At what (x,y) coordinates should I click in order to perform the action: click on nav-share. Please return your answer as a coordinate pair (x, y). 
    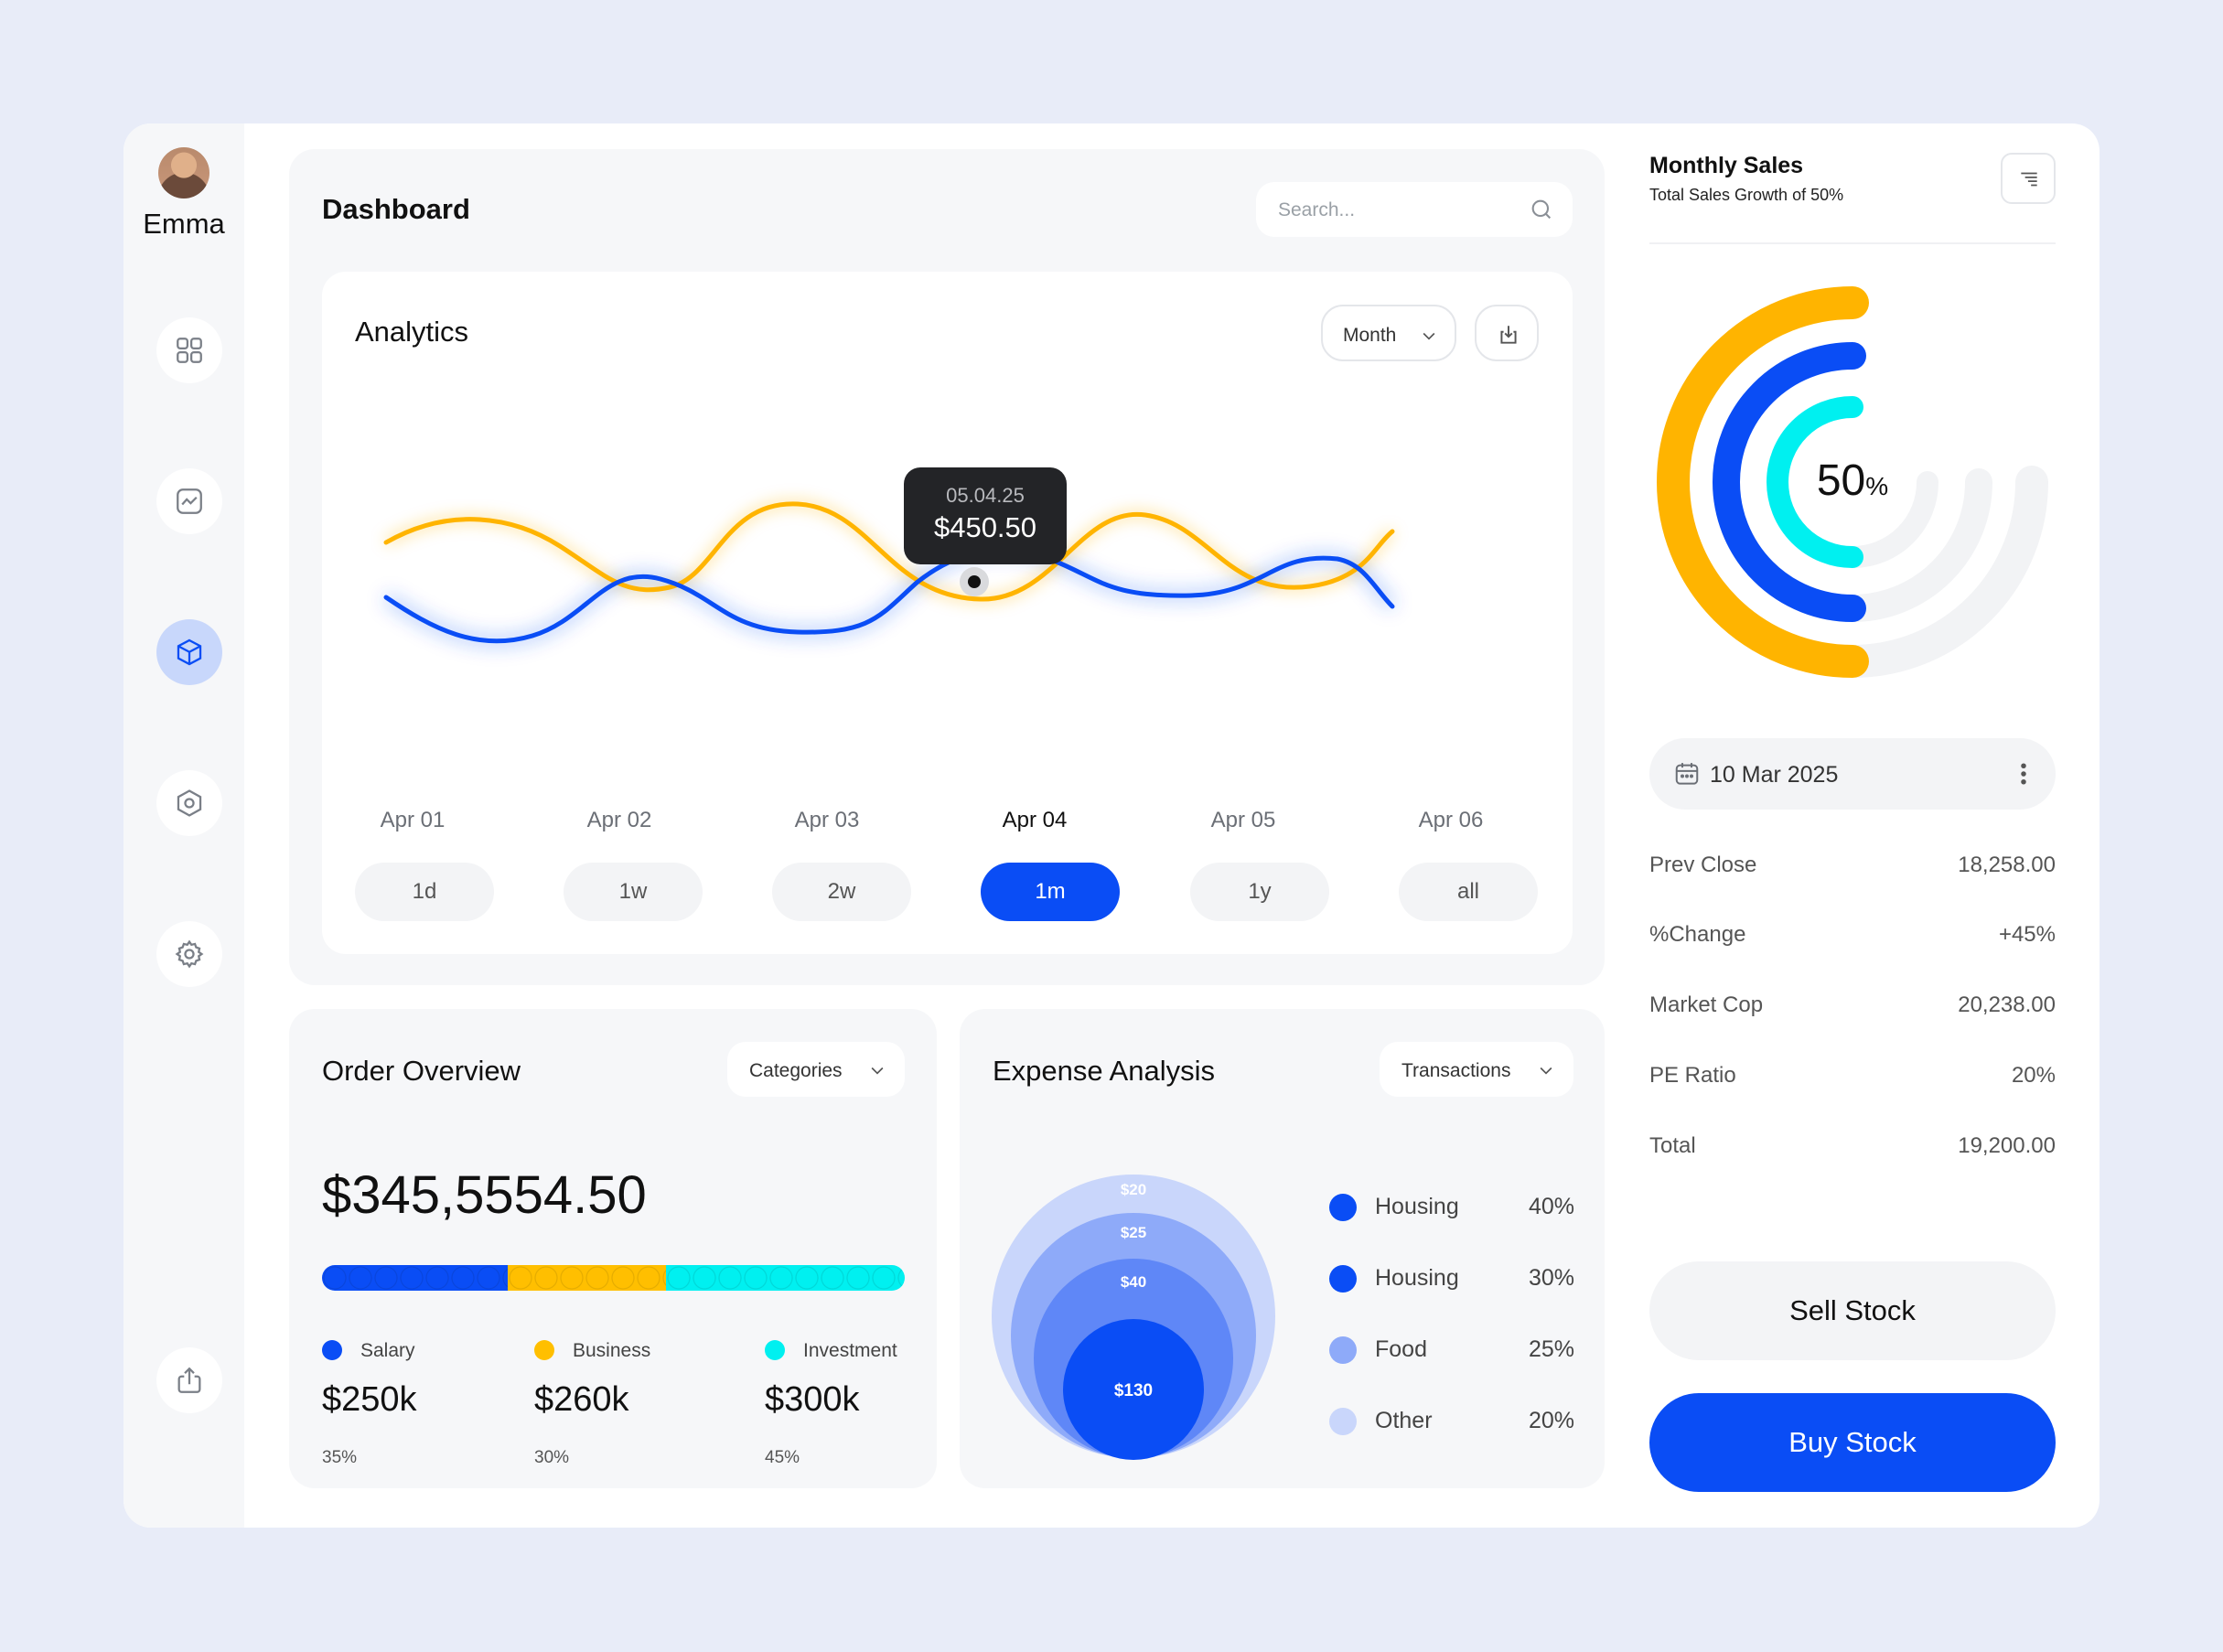
    Looking at the image, I should click on (189, 1380).